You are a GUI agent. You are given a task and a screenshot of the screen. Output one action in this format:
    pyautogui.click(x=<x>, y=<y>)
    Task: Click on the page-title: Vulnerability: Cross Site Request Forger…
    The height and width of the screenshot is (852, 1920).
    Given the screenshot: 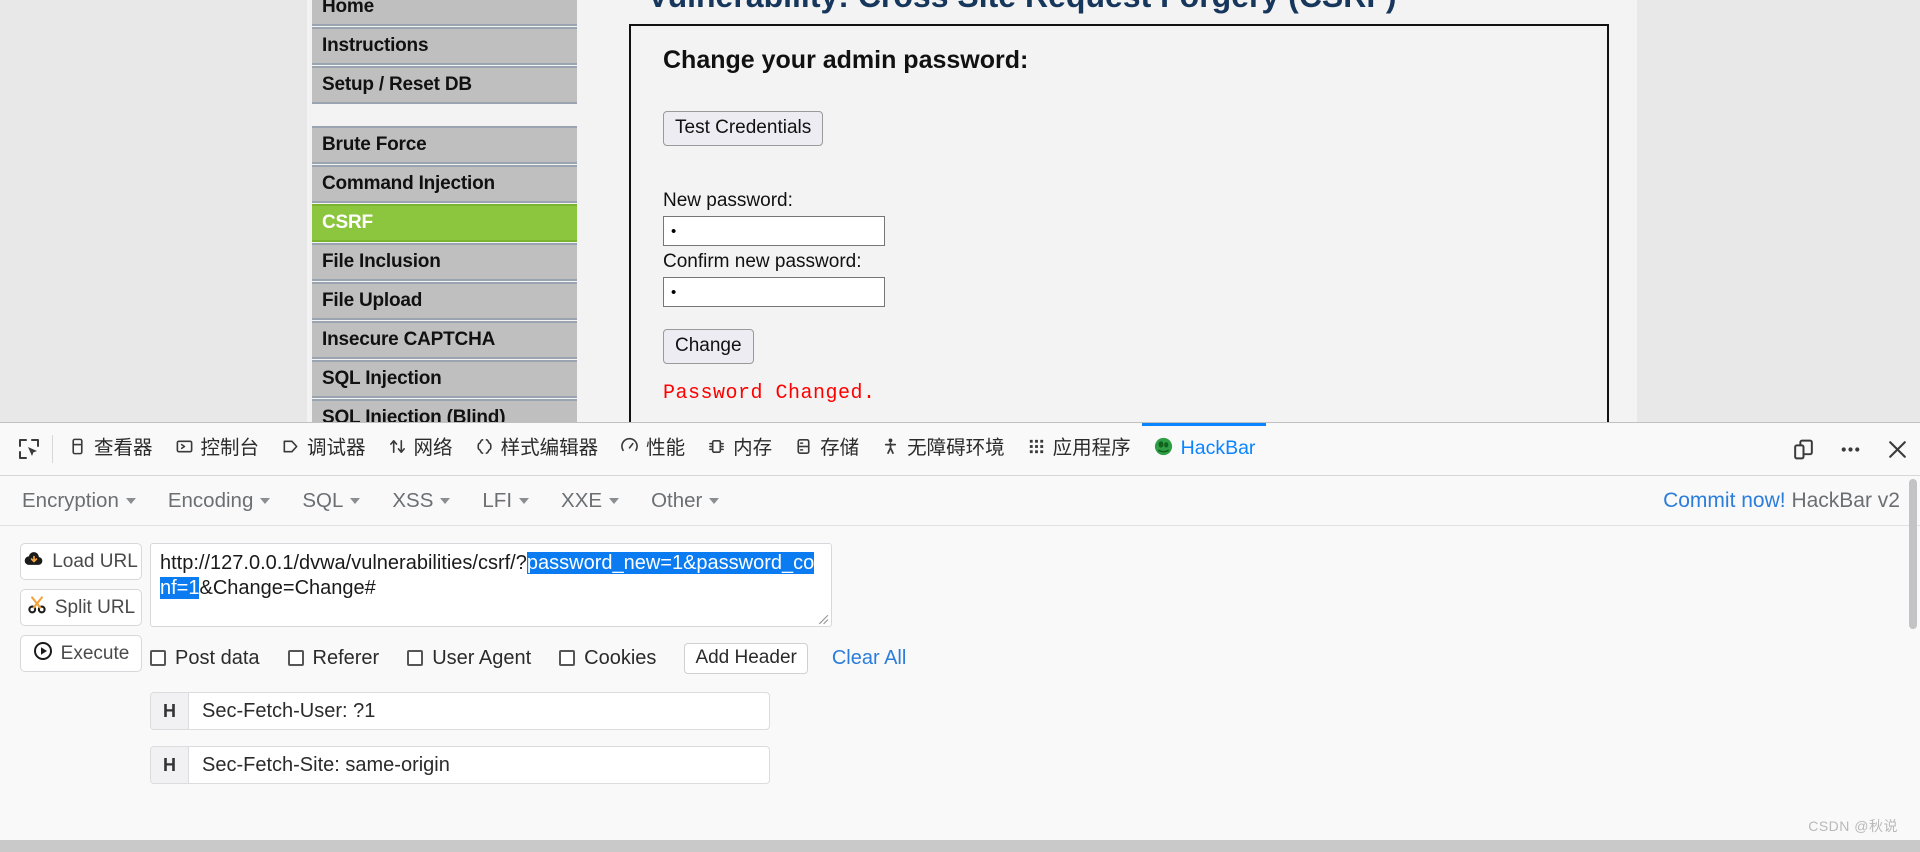 What is the action you would take?
    pyautogui.click(x=1022, y=7)
    